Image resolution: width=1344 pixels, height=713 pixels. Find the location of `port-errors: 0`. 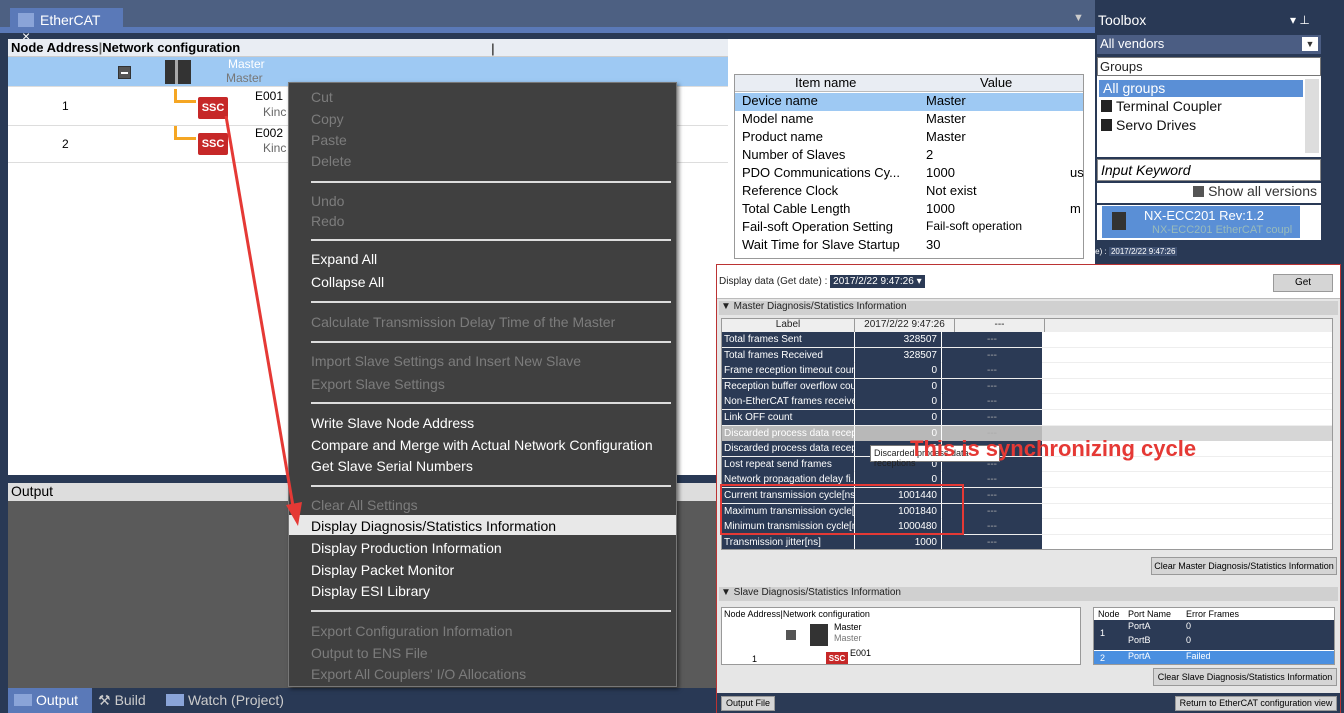

port-errors: 0 is located at coordinates (1189, 626).